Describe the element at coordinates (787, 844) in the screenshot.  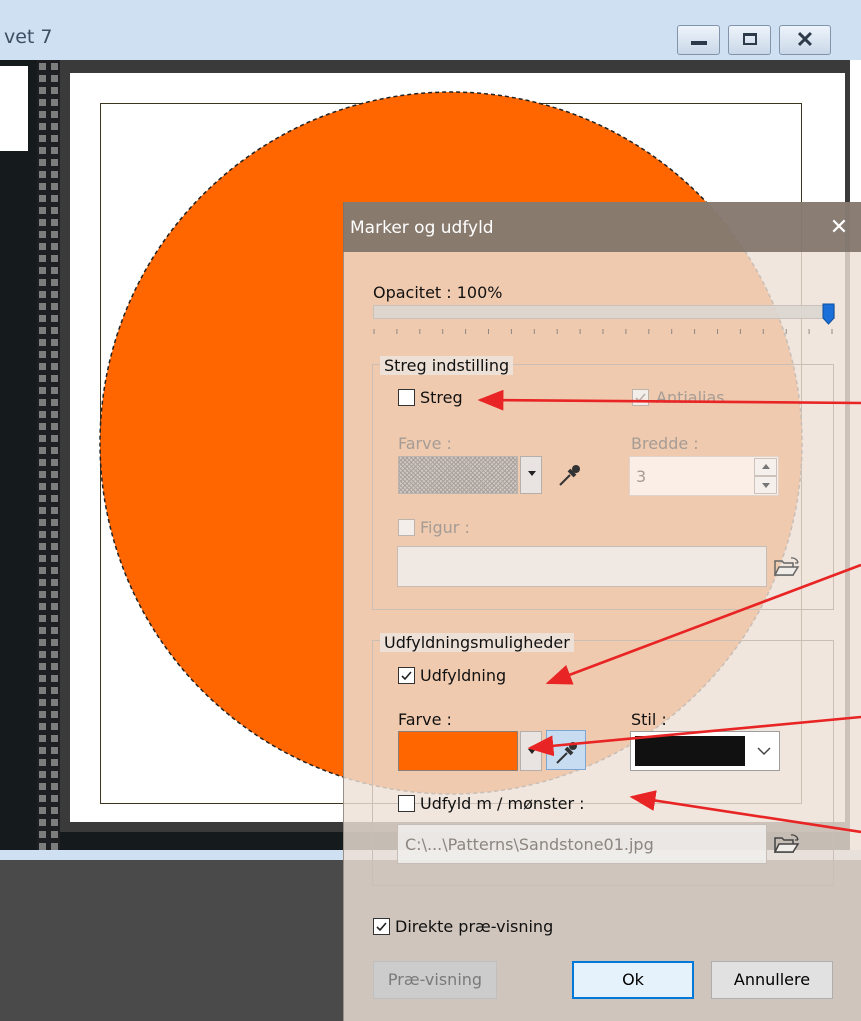
I see `pattern-folder-open-icon` at that location.